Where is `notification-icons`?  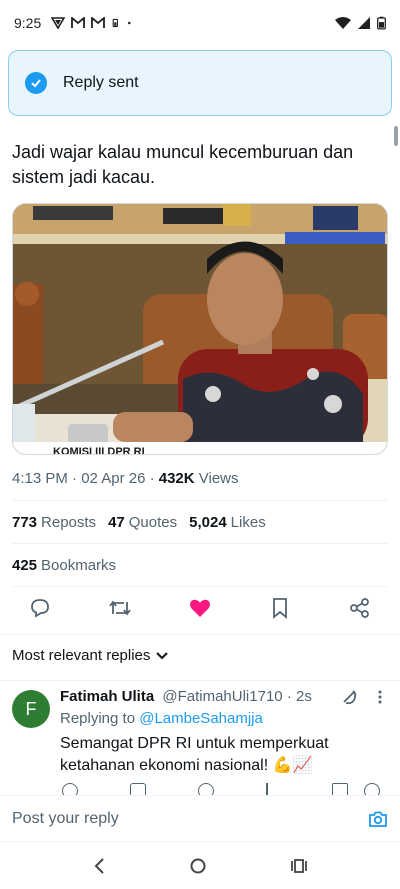 notification-icons is located at coordinates (93, 23).